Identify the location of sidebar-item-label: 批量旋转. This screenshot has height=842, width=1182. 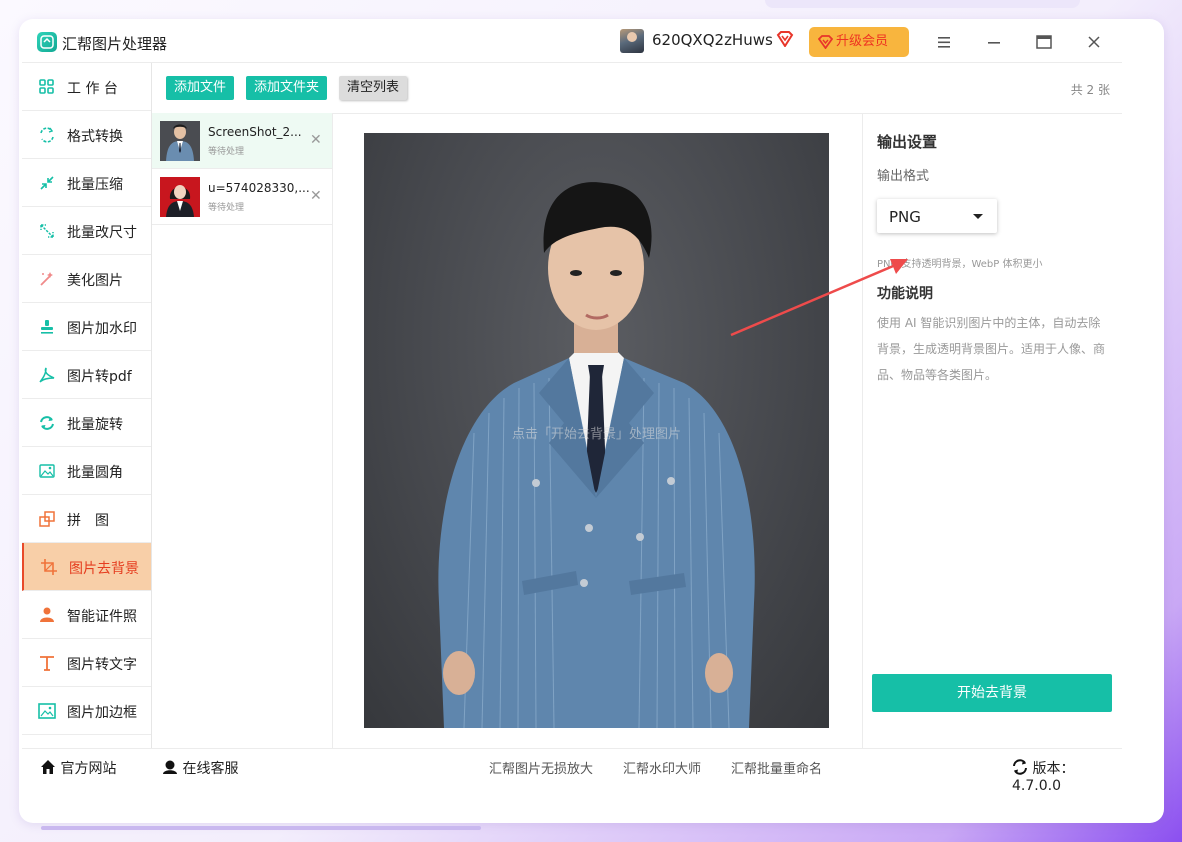
(95, 425).